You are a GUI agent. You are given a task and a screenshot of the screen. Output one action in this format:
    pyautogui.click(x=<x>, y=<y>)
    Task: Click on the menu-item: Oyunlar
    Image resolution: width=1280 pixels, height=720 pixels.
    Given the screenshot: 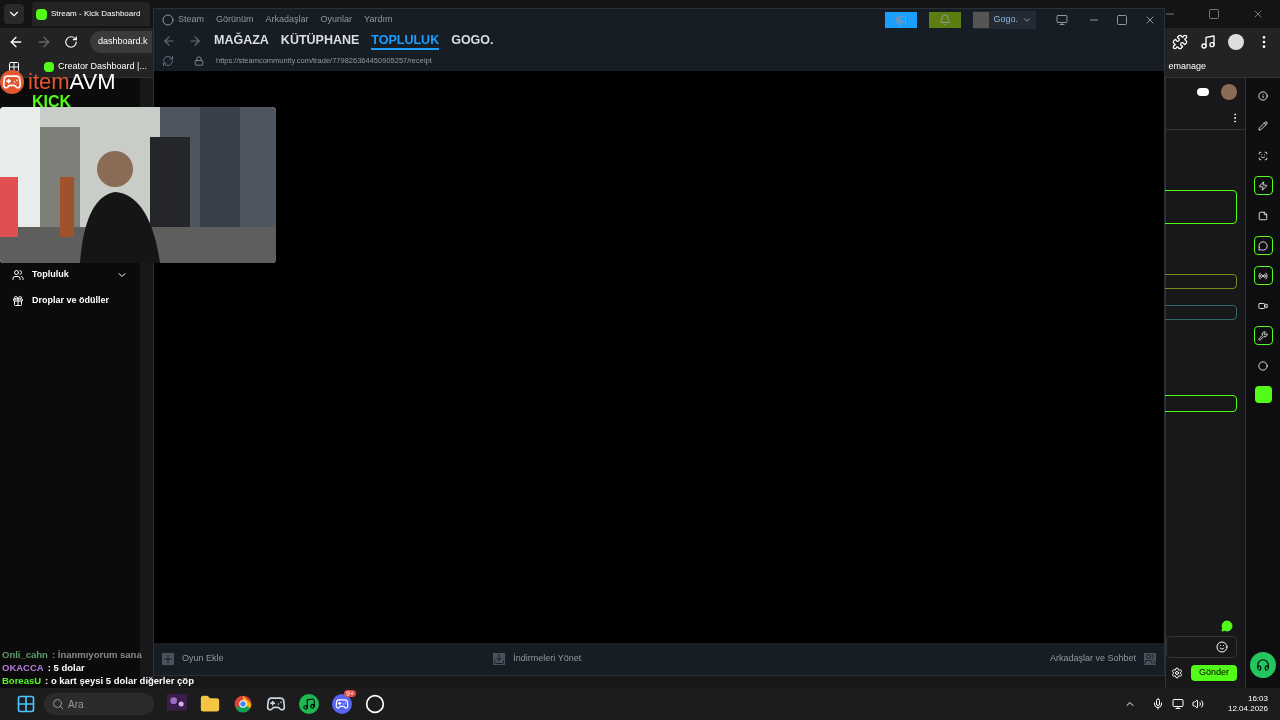 What is the action you would take?
    pyautogui.click(x=336, y=20)
    